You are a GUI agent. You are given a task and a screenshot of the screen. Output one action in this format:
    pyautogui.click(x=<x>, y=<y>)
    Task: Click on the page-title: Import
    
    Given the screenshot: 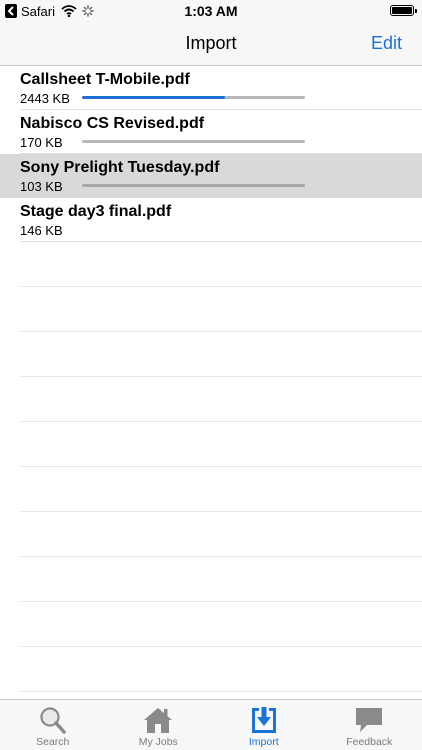 What is the action you would take?
    pyautogui.click(x=211, y=43)
    